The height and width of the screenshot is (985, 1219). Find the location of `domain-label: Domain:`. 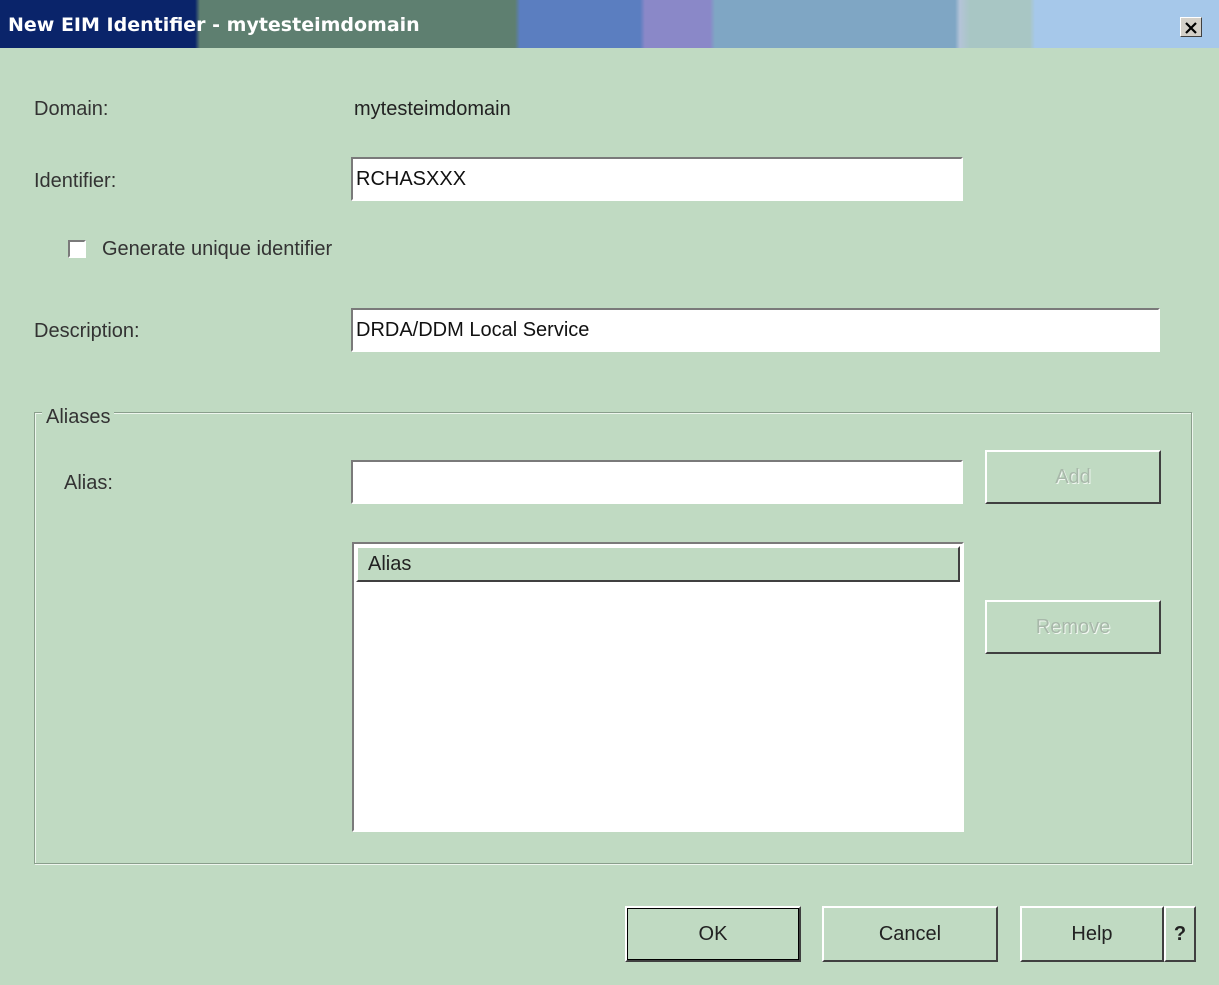

domain-label: Domain: is located at coordinates (71, 109).